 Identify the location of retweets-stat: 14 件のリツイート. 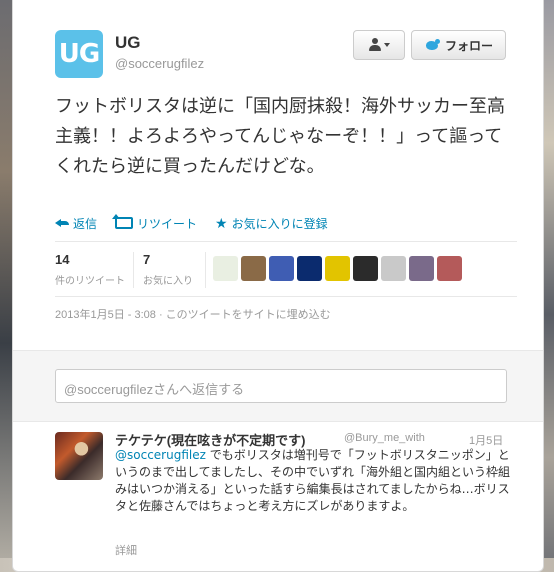
(90, 269).